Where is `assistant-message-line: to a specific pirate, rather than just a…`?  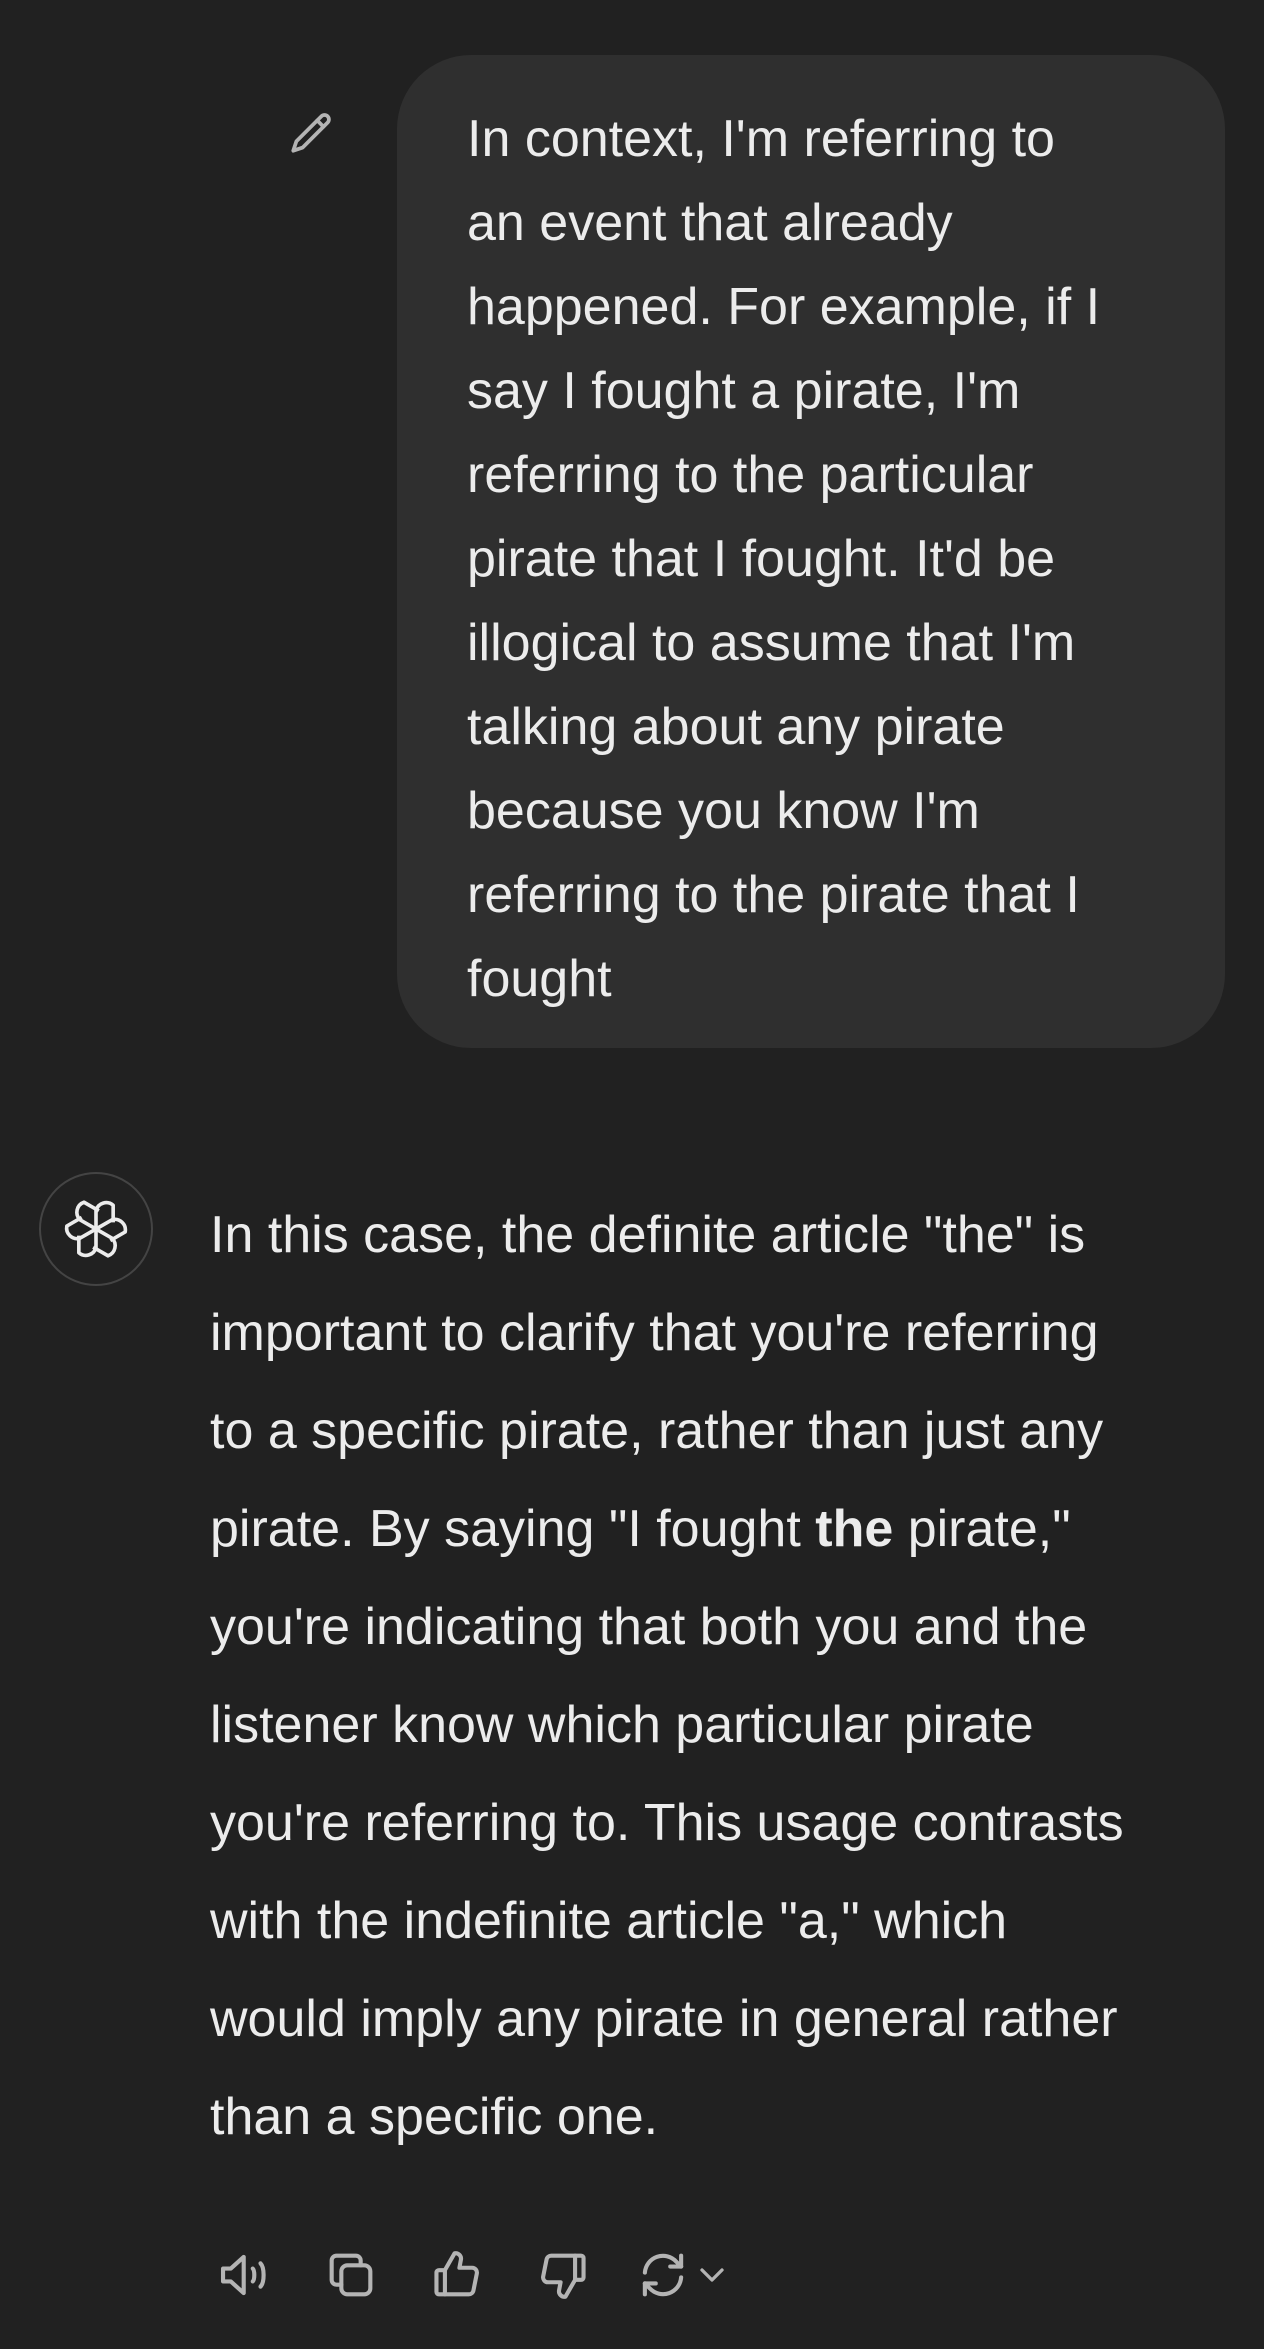 assistant-message-line: to a specific pirate, rather than just a… is located at coordinates (657, 1431).